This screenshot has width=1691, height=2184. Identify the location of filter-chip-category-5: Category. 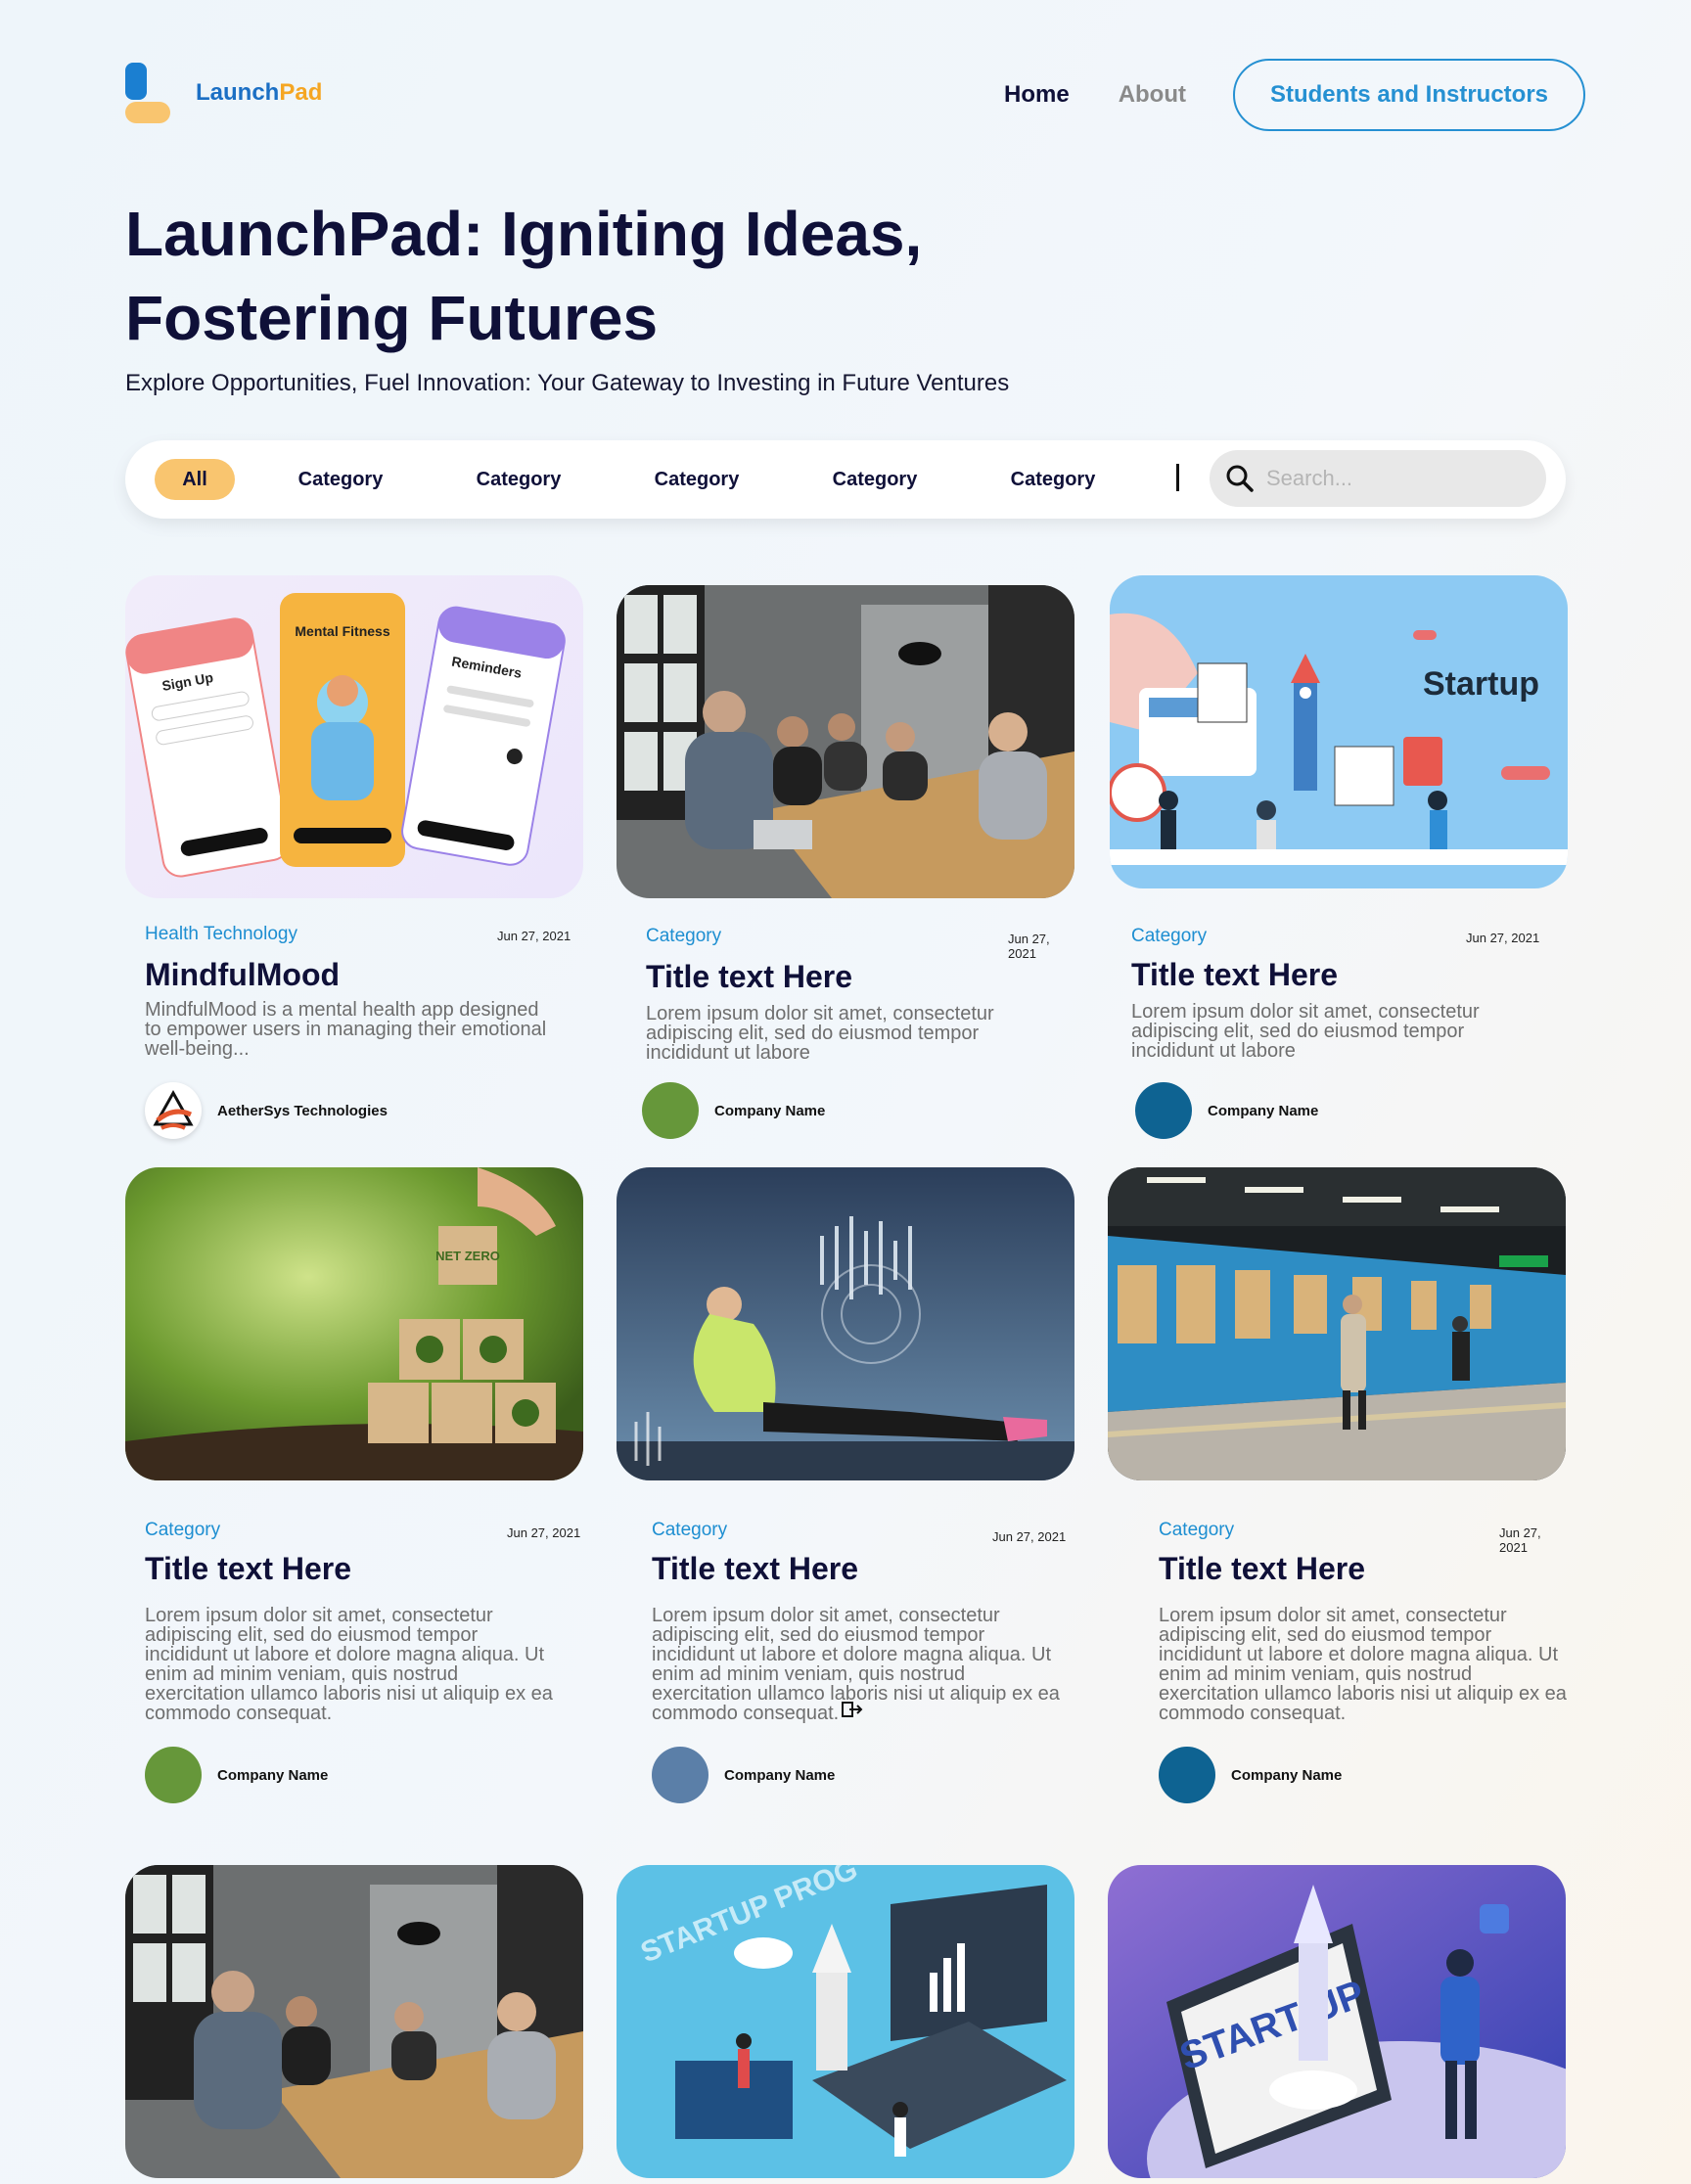
(1053, 479).